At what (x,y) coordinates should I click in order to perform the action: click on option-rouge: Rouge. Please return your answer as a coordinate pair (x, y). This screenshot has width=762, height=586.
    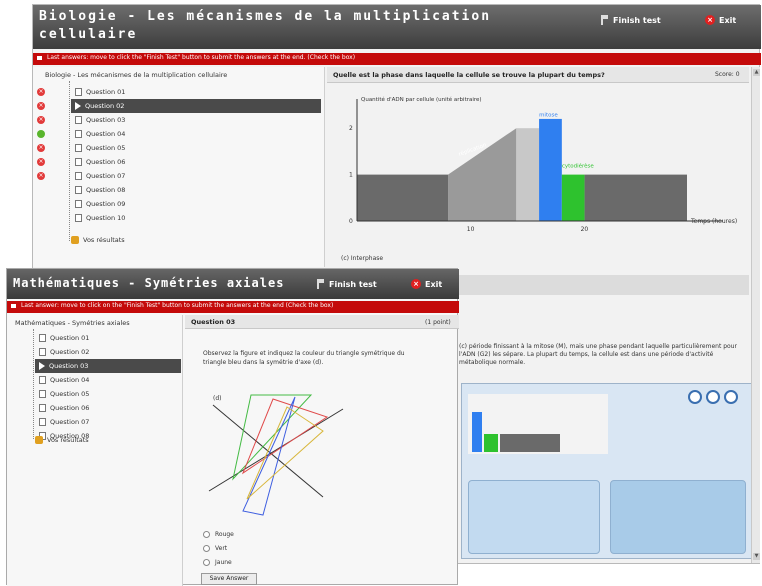
    Looking at the image, I should click on (218, 534).